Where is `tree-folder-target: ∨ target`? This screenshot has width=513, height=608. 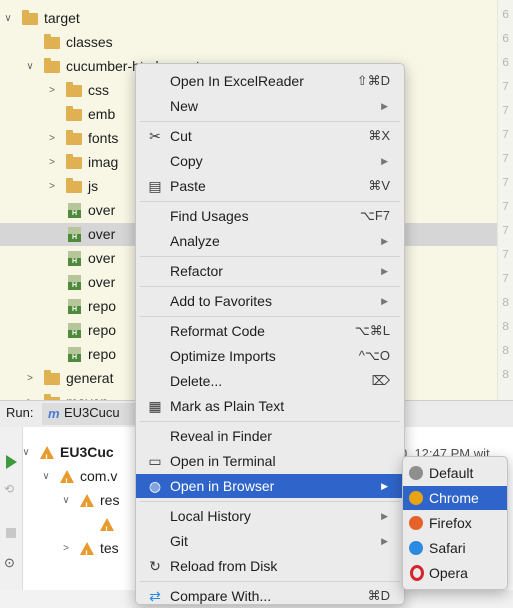 tree-folder-target: ∨ target is located at coordinates (248, 18).